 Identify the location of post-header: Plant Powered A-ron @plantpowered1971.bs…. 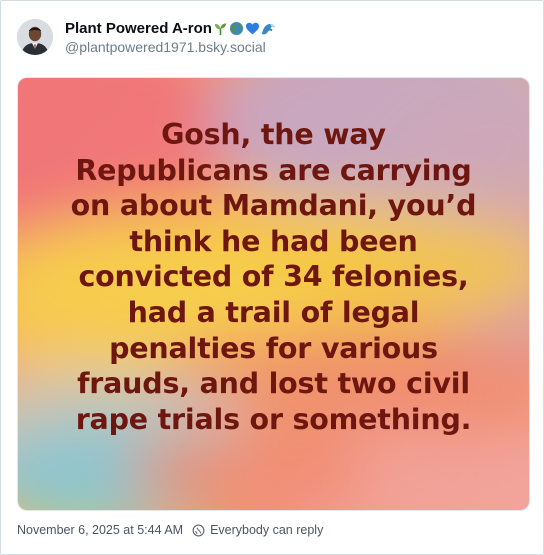
(146, 37).